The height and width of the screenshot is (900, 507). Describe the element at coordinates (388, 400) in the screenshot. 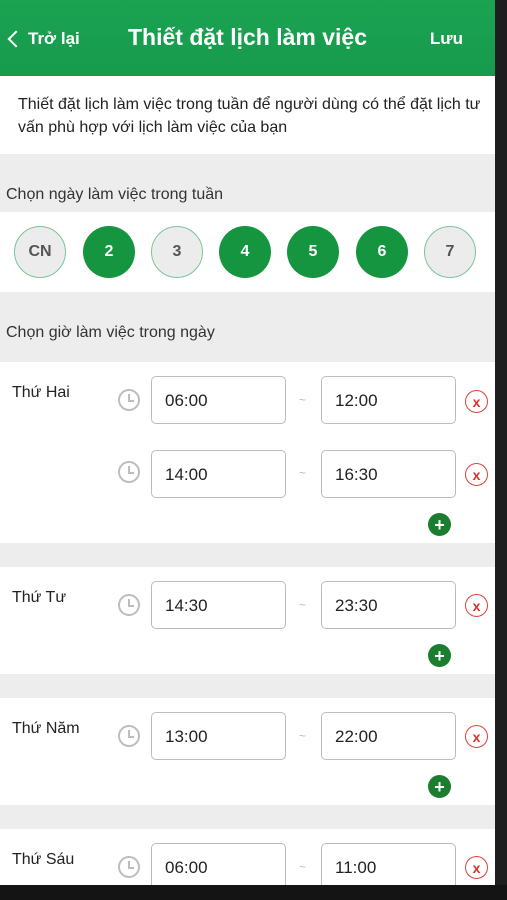

I see `end-time-field: 12:00` at that location.